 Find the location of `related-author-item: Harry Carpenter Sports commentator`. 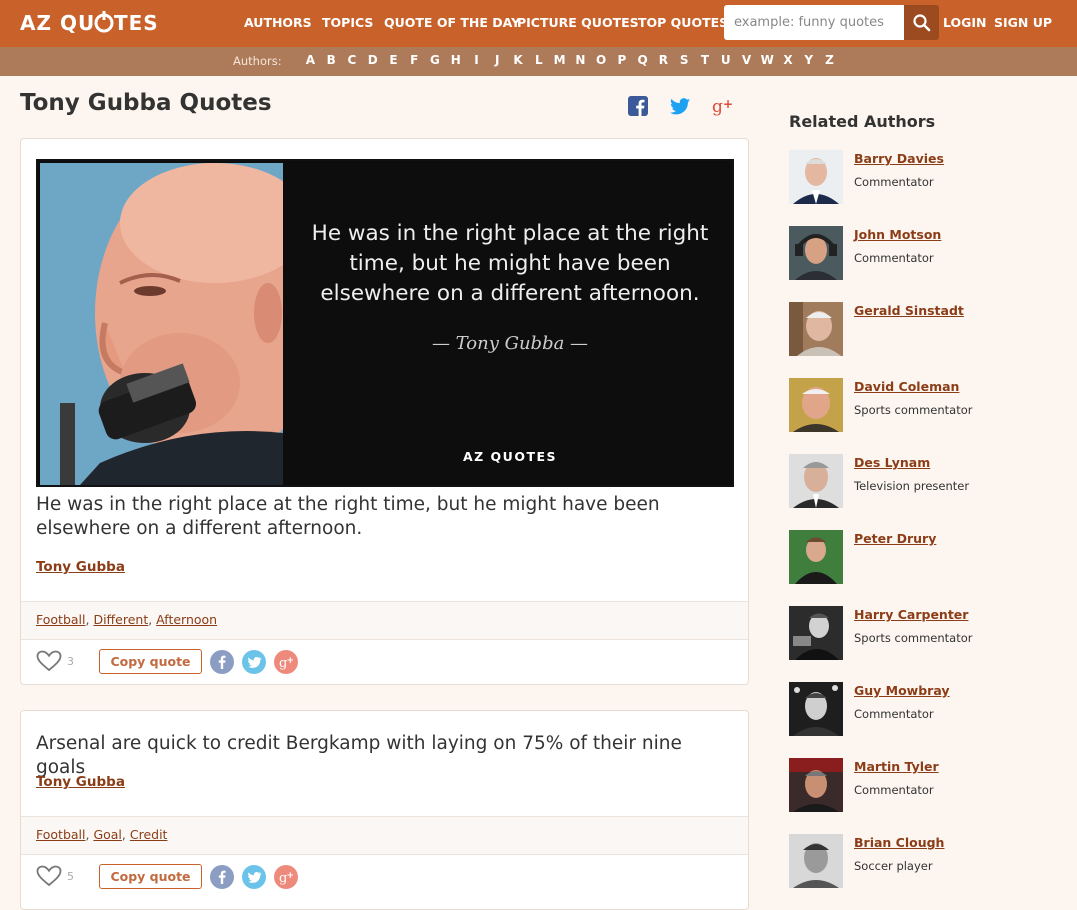

related-author-item: Harry Carpenter Sports commentator is located at coordinates (924, 634).